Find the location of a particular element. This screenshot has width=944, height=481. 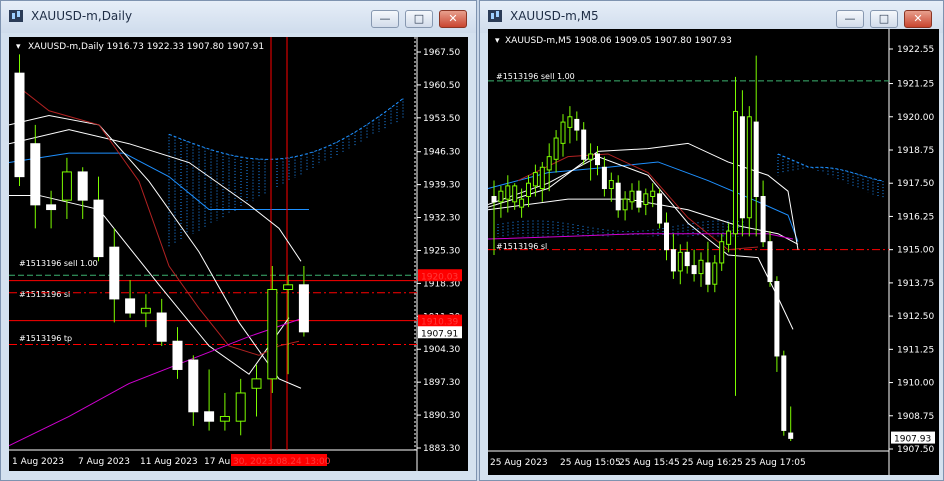

y-axis-tick-label: 1922.55 is located at coordinates (915, 50).